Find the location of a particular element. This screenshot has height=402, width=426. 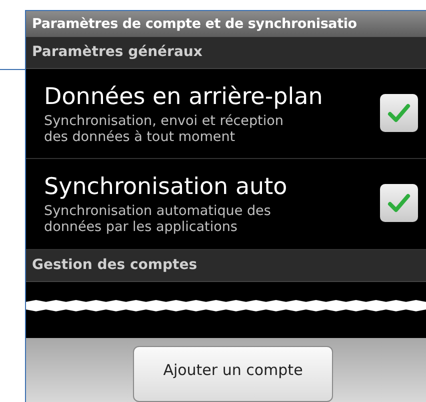

setting-summary: Synchronisation, envoi et réception des données à tout moment is located at coordinates (164, 128).